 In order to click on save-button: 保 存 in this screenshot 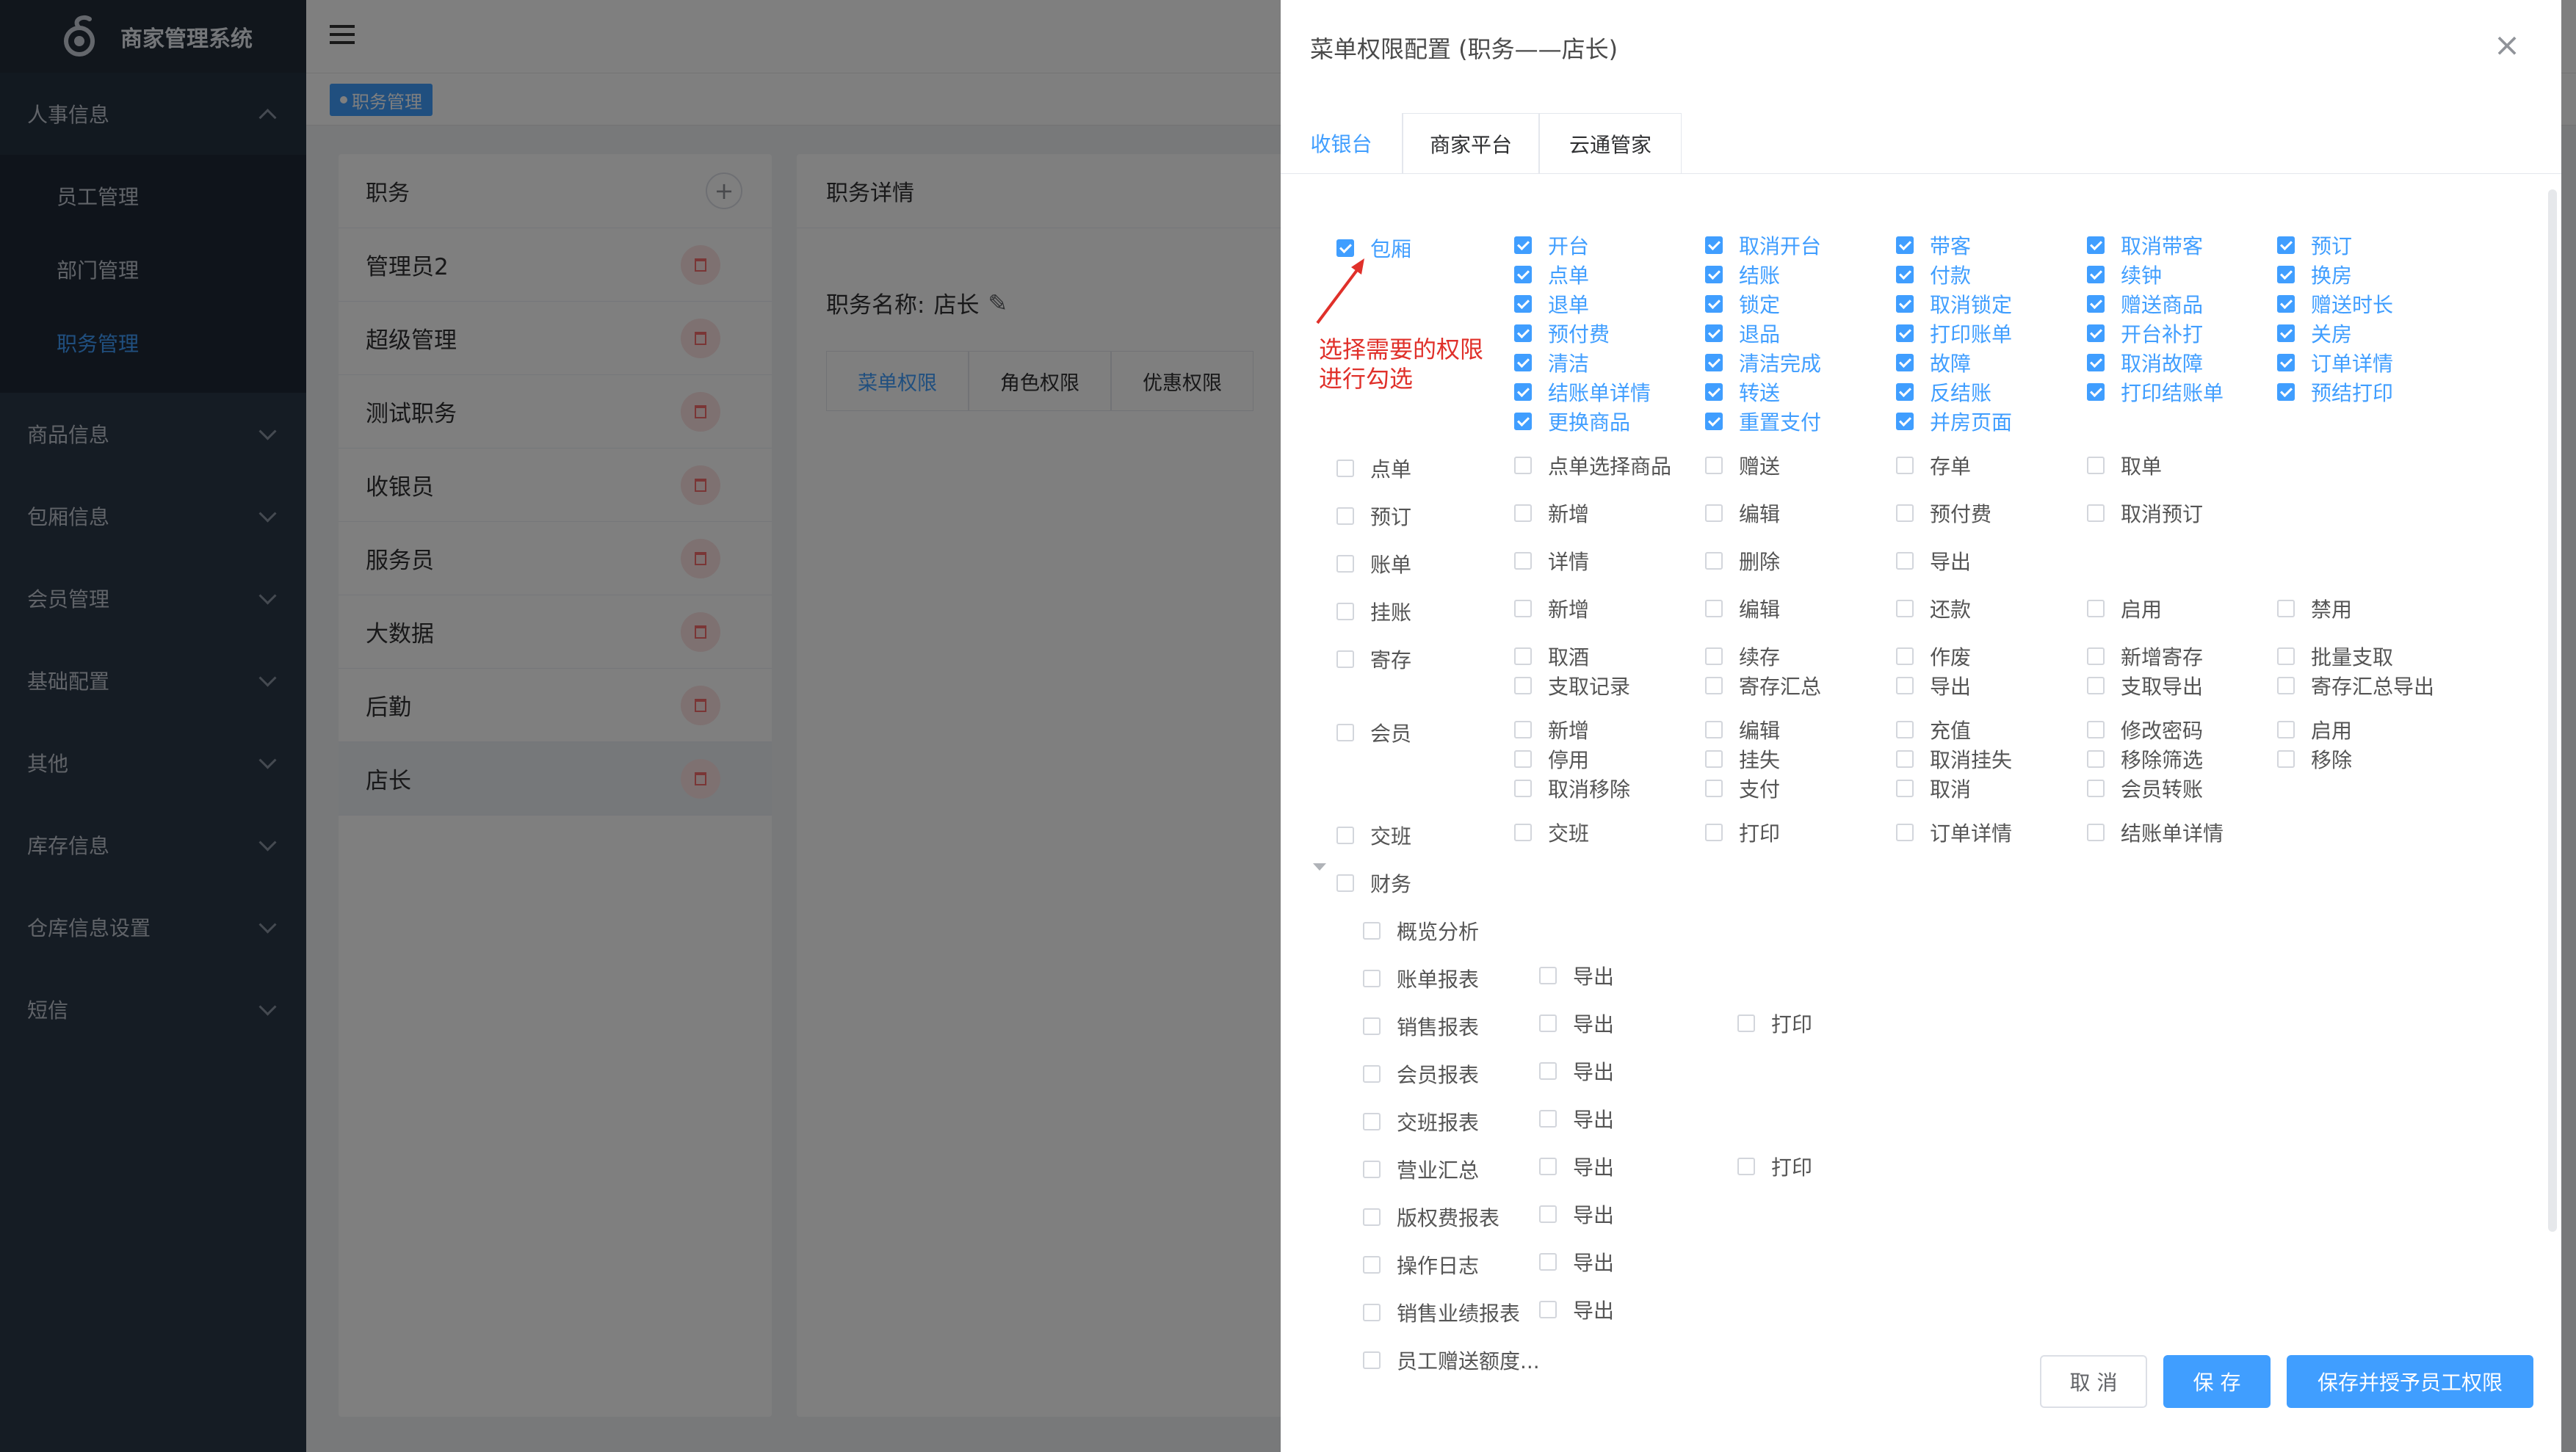, I will do `click(2217, 1381)`.